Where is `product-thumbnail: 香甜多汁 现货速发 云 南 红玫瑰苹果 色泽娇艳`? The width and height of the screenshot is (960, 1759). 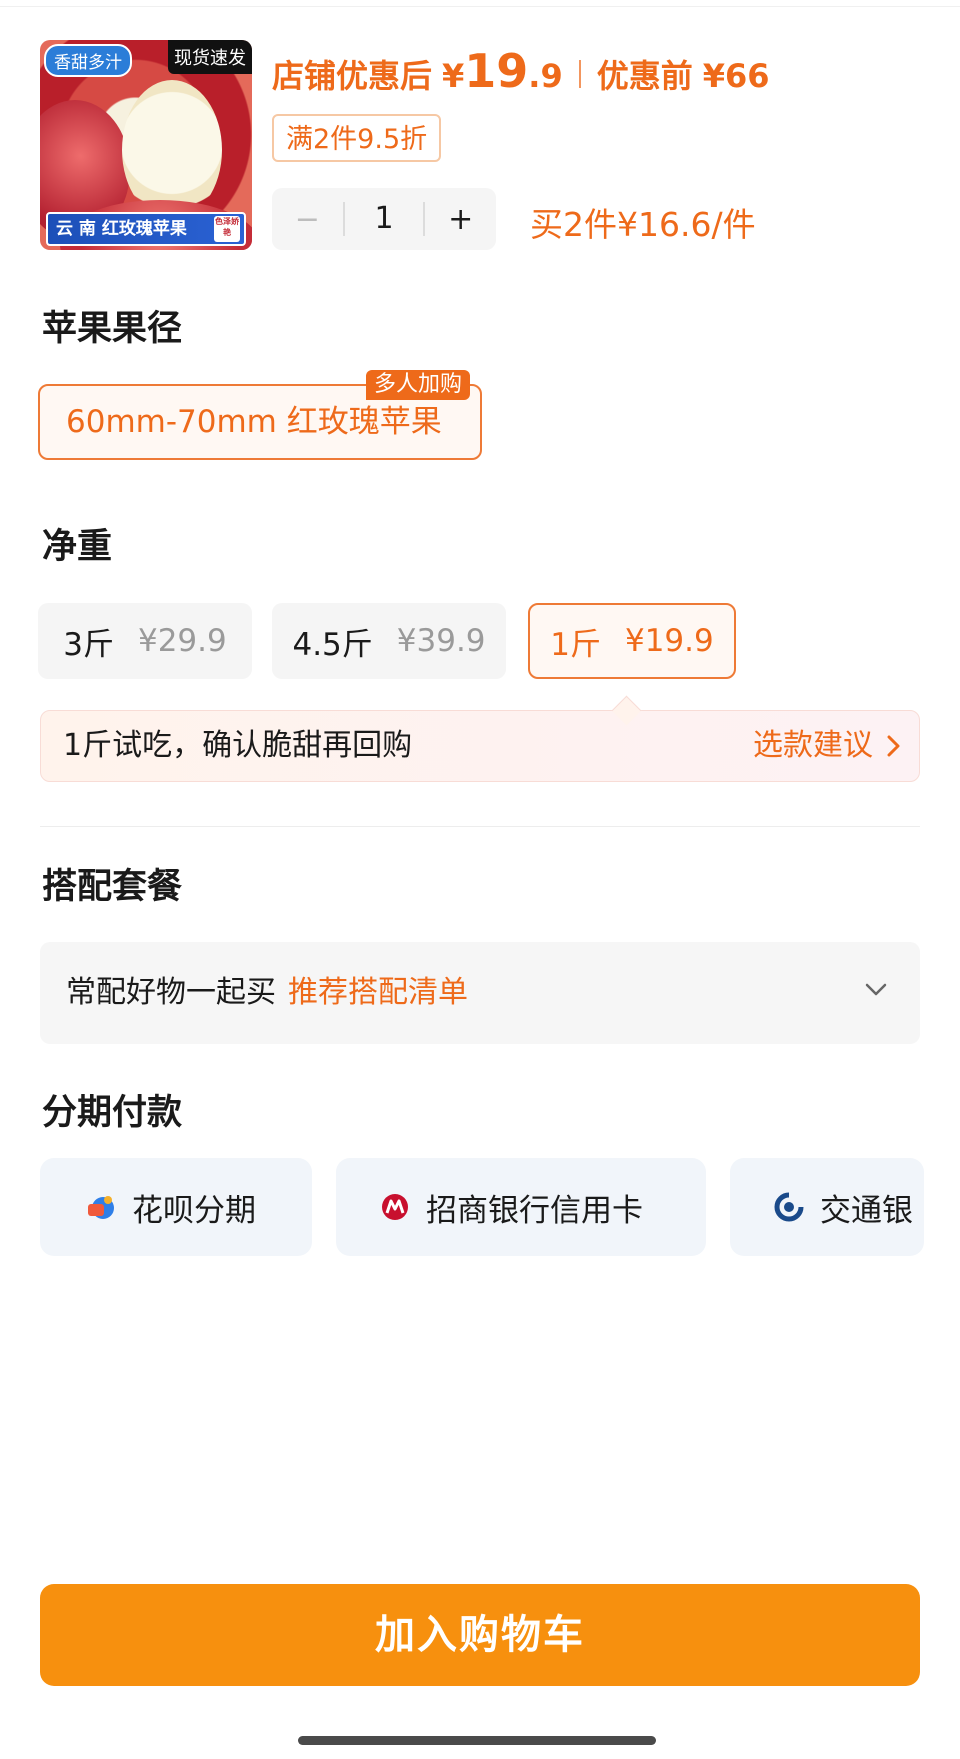 product-thumbnail: 香甜多汁 现货速发 云 南 红玫瑰苹果 色泽娇艳 is located at coordinates (146, 145).